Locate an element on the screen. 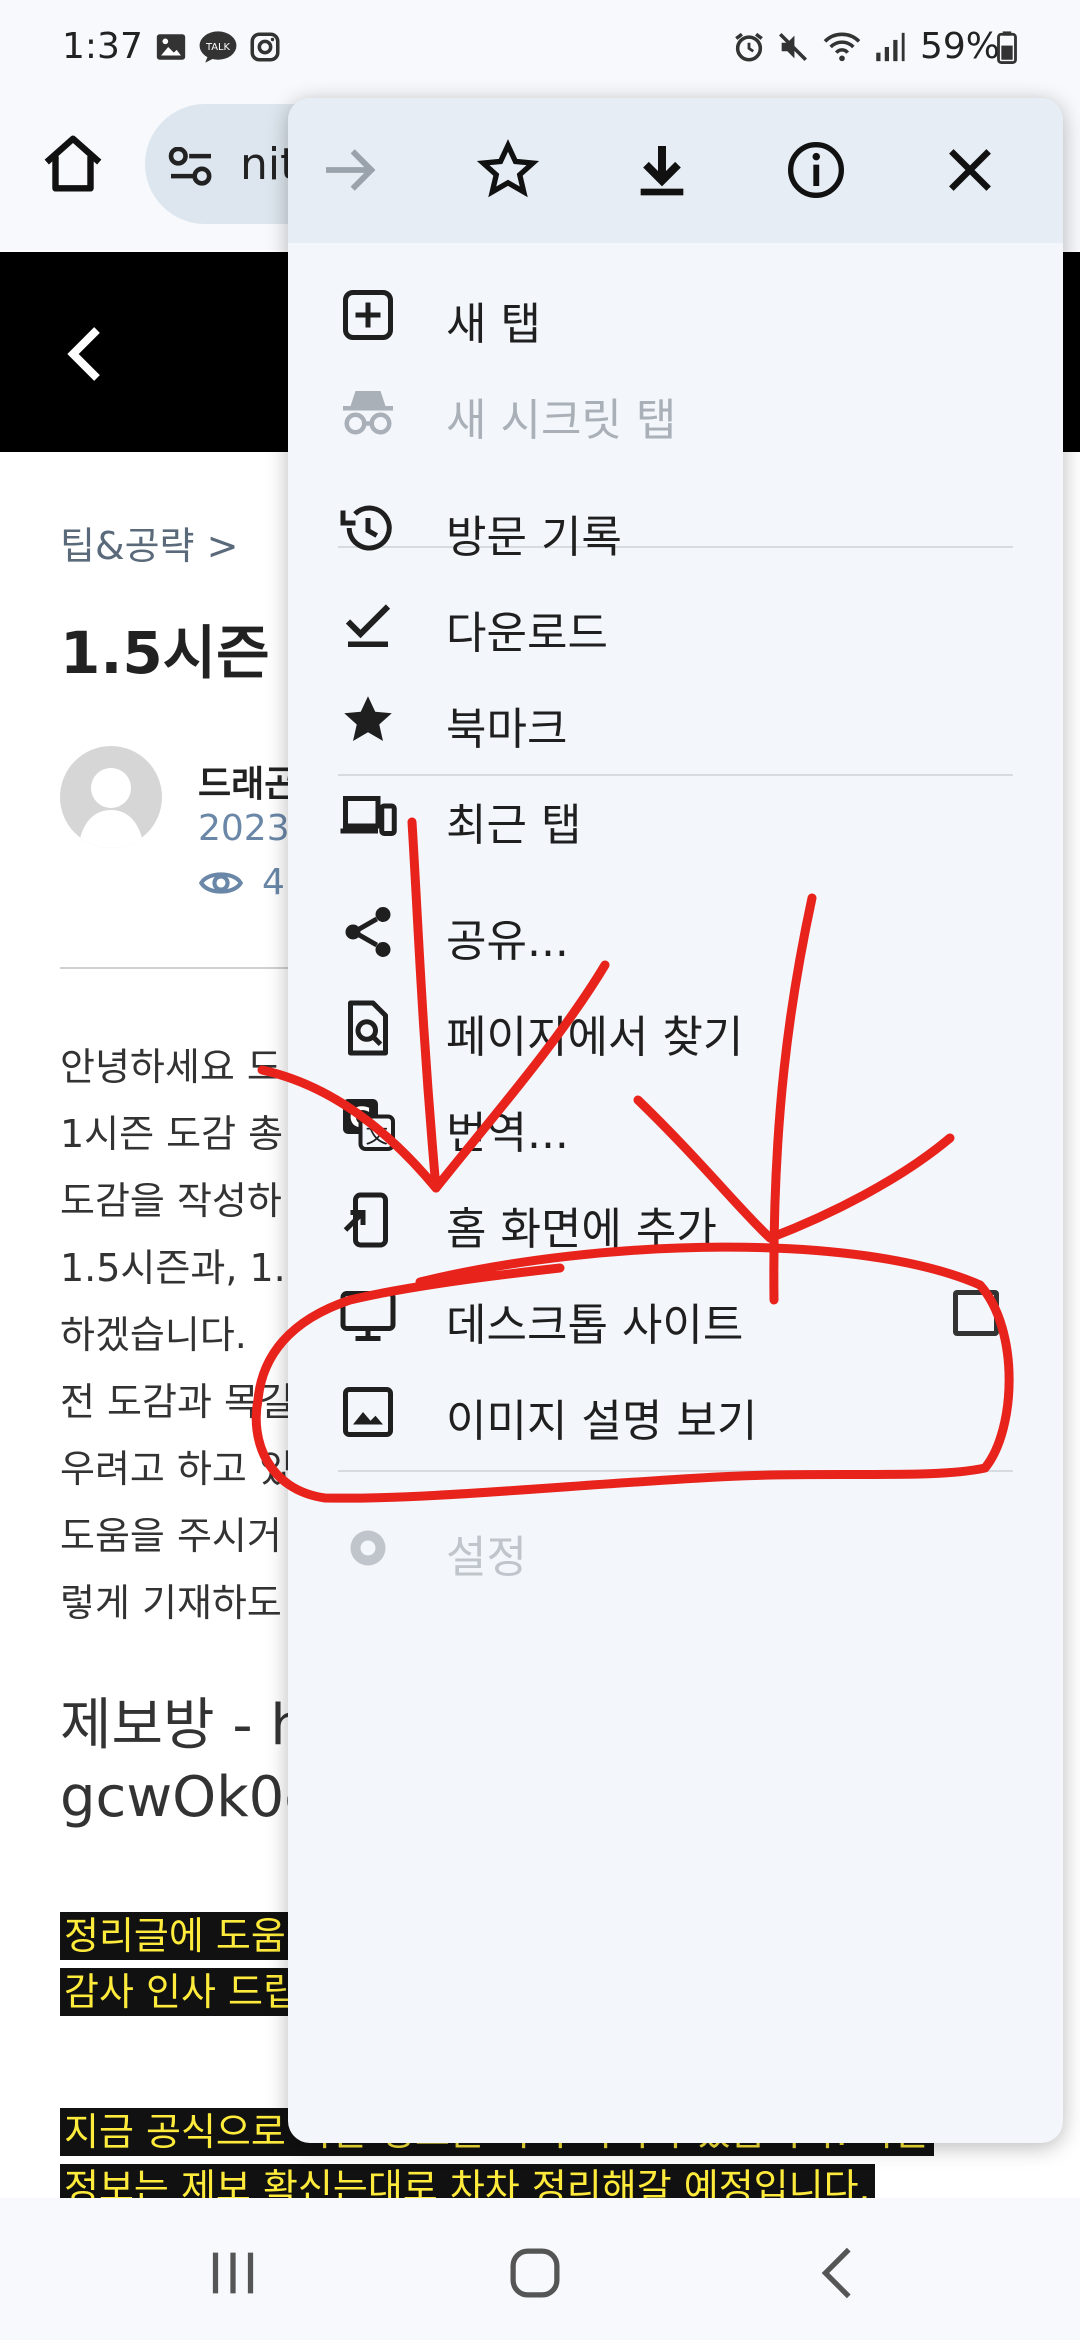  body-line: 도감을 작성하 is located at coordinates (171, 1201).